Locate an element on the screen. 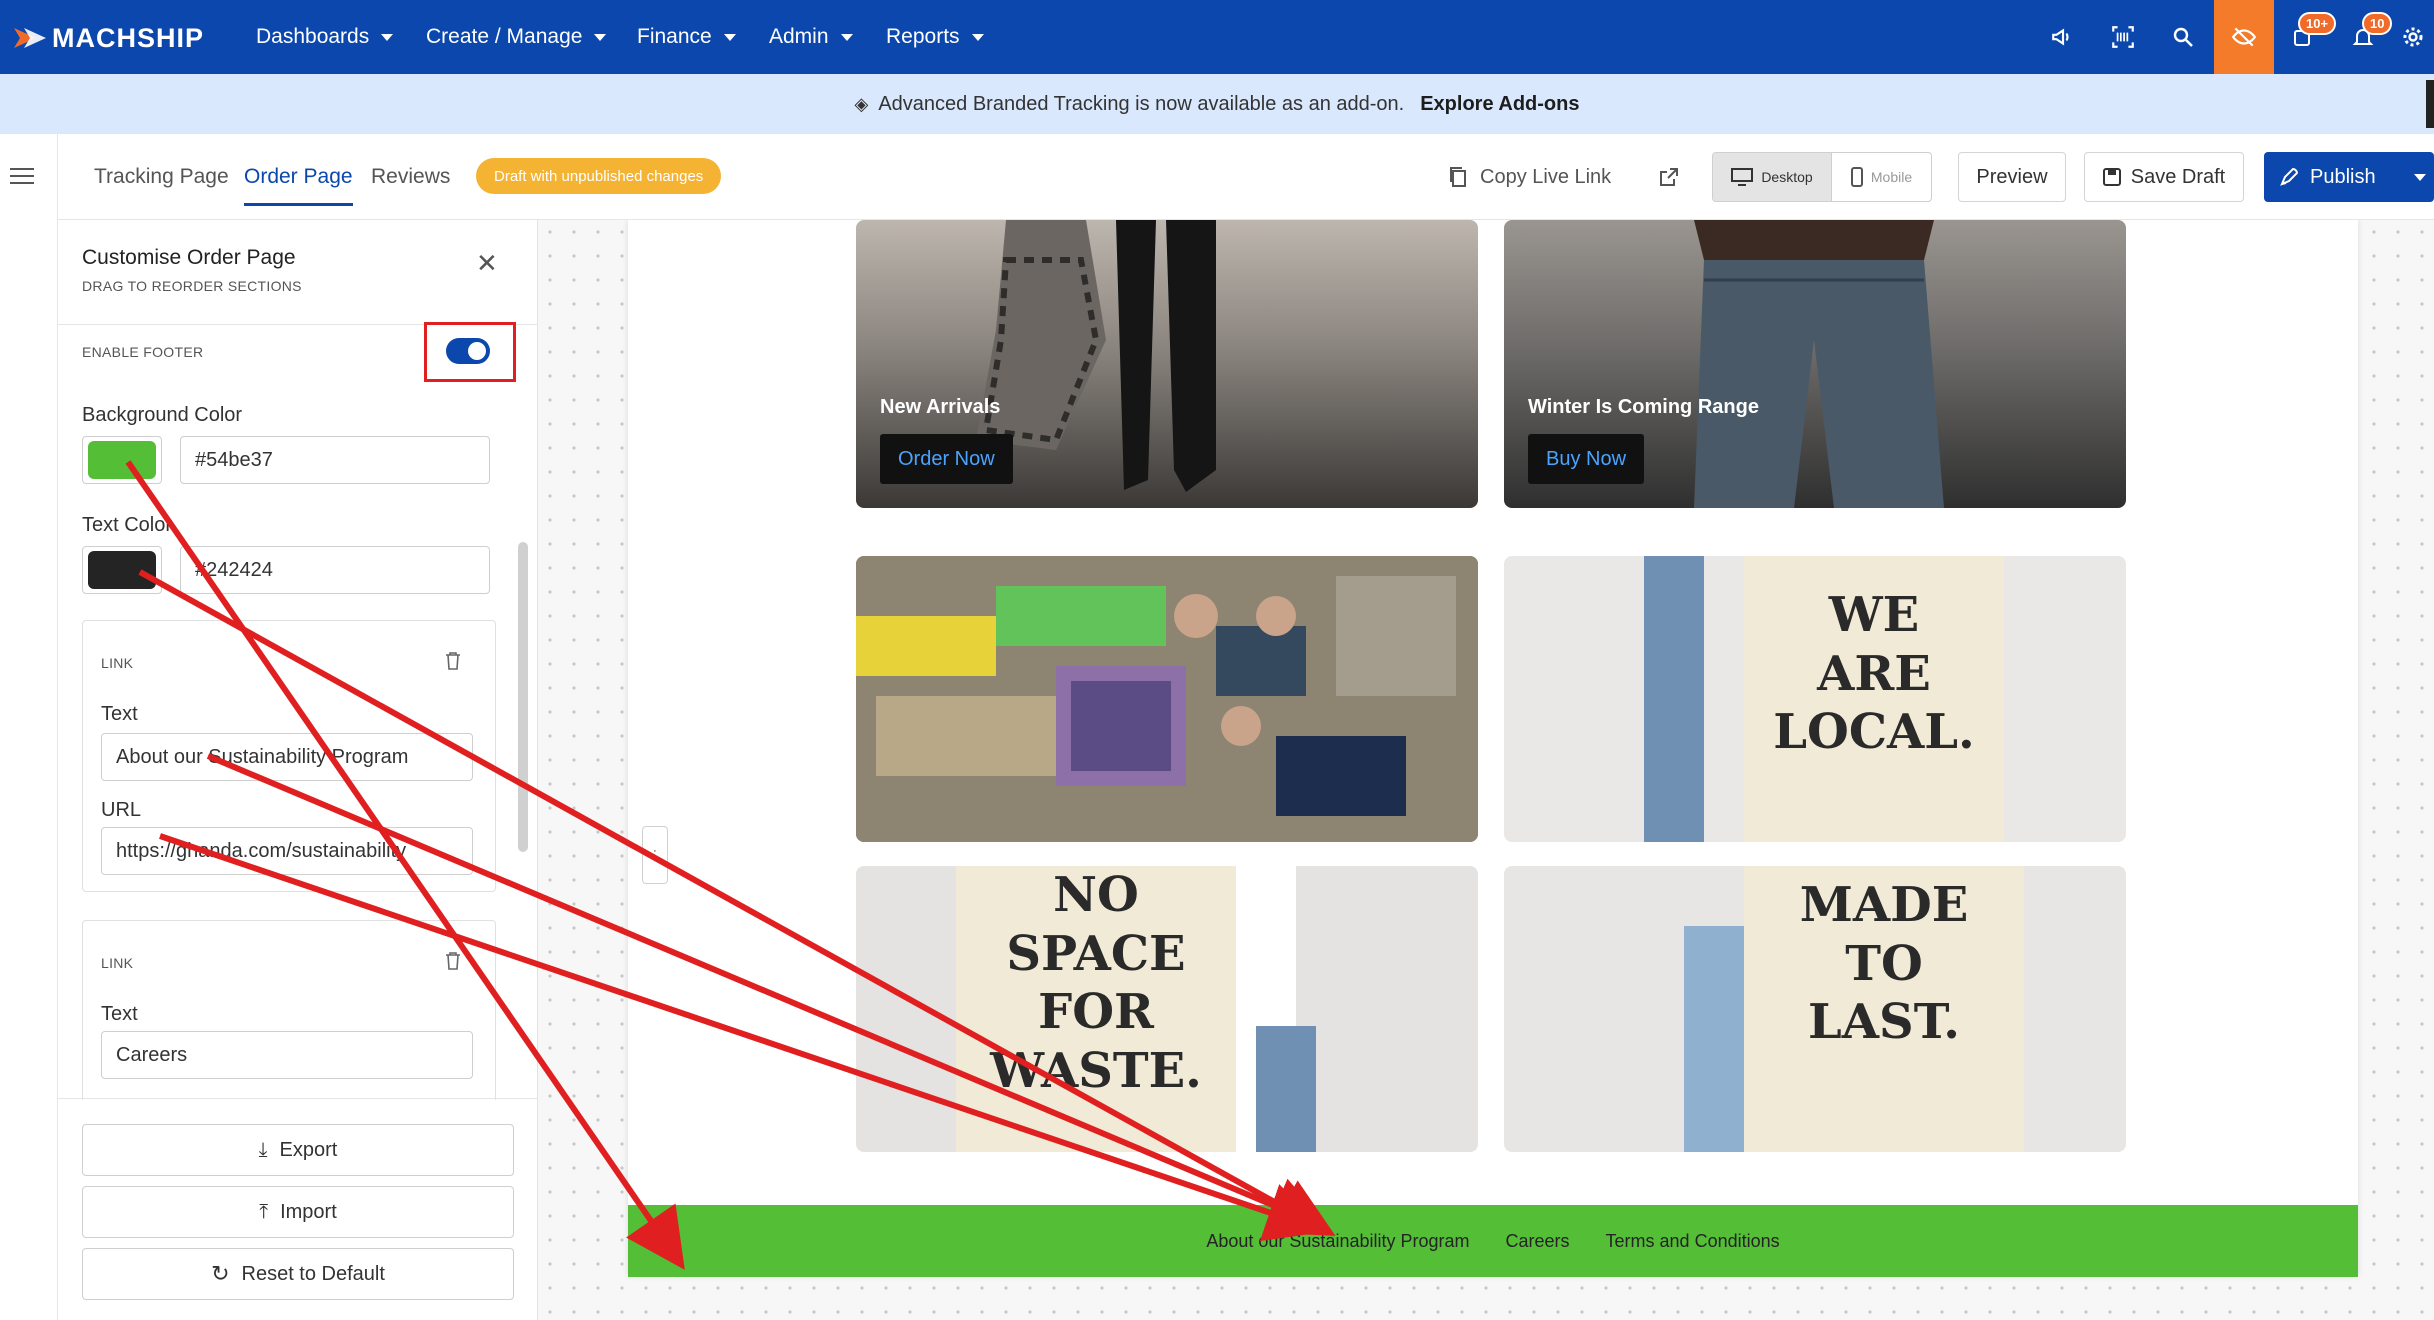 The width and height of the screenshot is (2434, 1320). workshop-illustration is located at coordinates (1167, 699).